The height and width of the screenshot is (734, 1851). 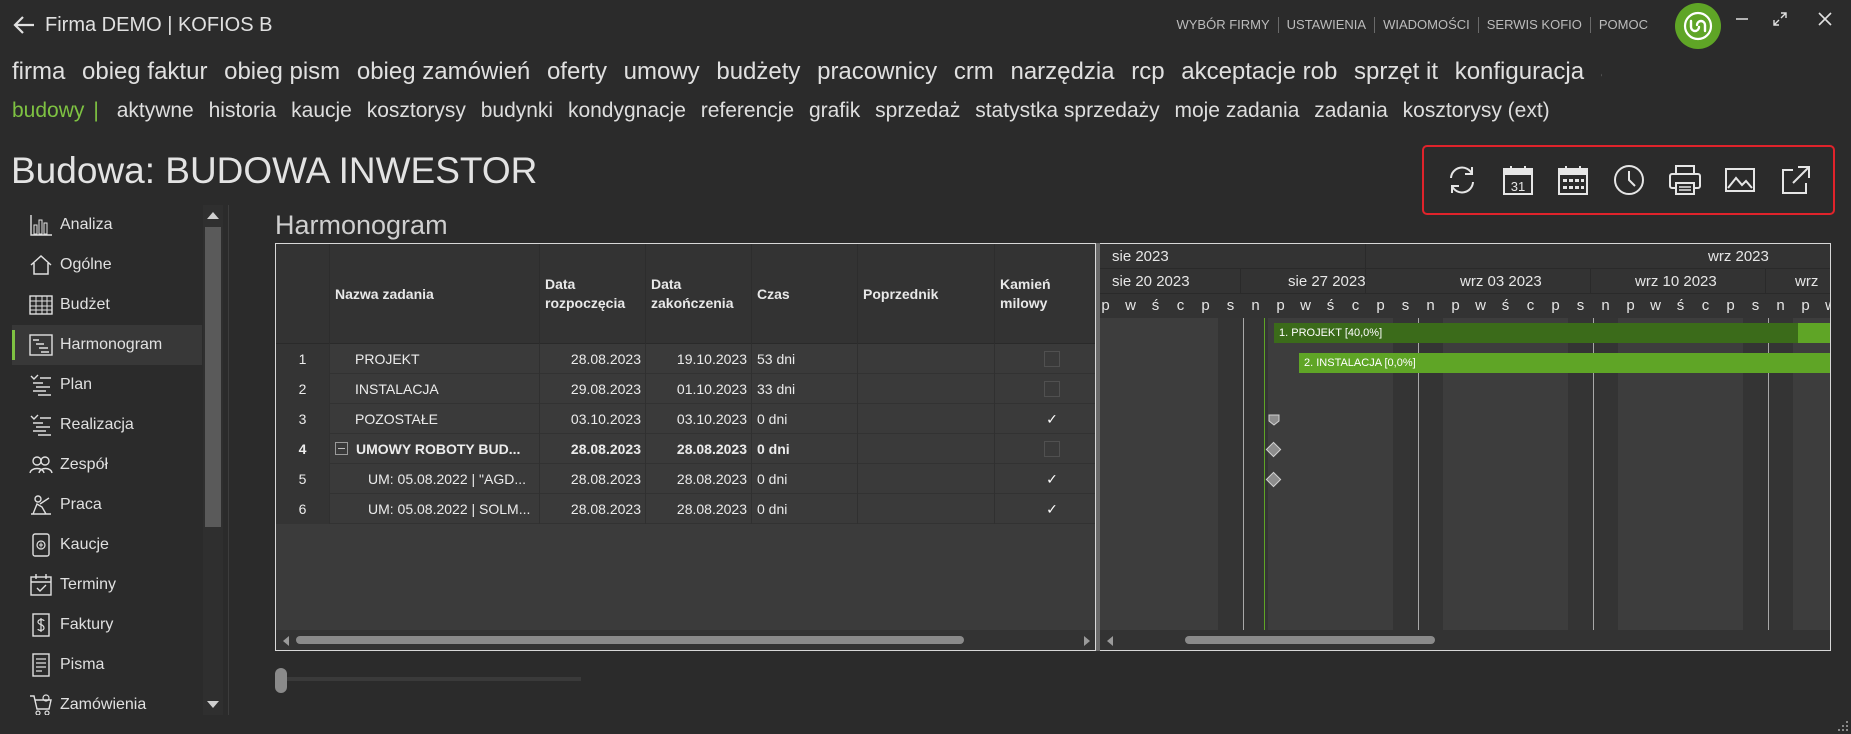 What do you see at coordinates (1740, 180) in the screenshot?
I see `export-image-button` at bounding box center [1740, 180].